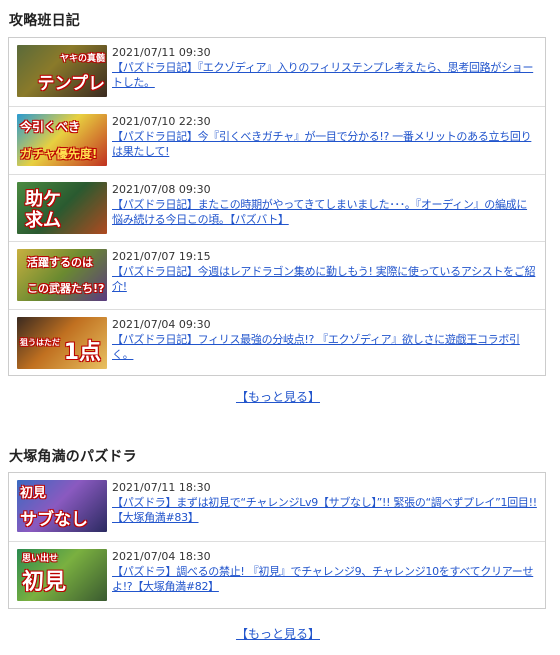 The image size is (560, 655). Describe the element at coordinates (62, 208) in the screenshot. I see `article-thumbnail: 助ケ 求ム` at that location.